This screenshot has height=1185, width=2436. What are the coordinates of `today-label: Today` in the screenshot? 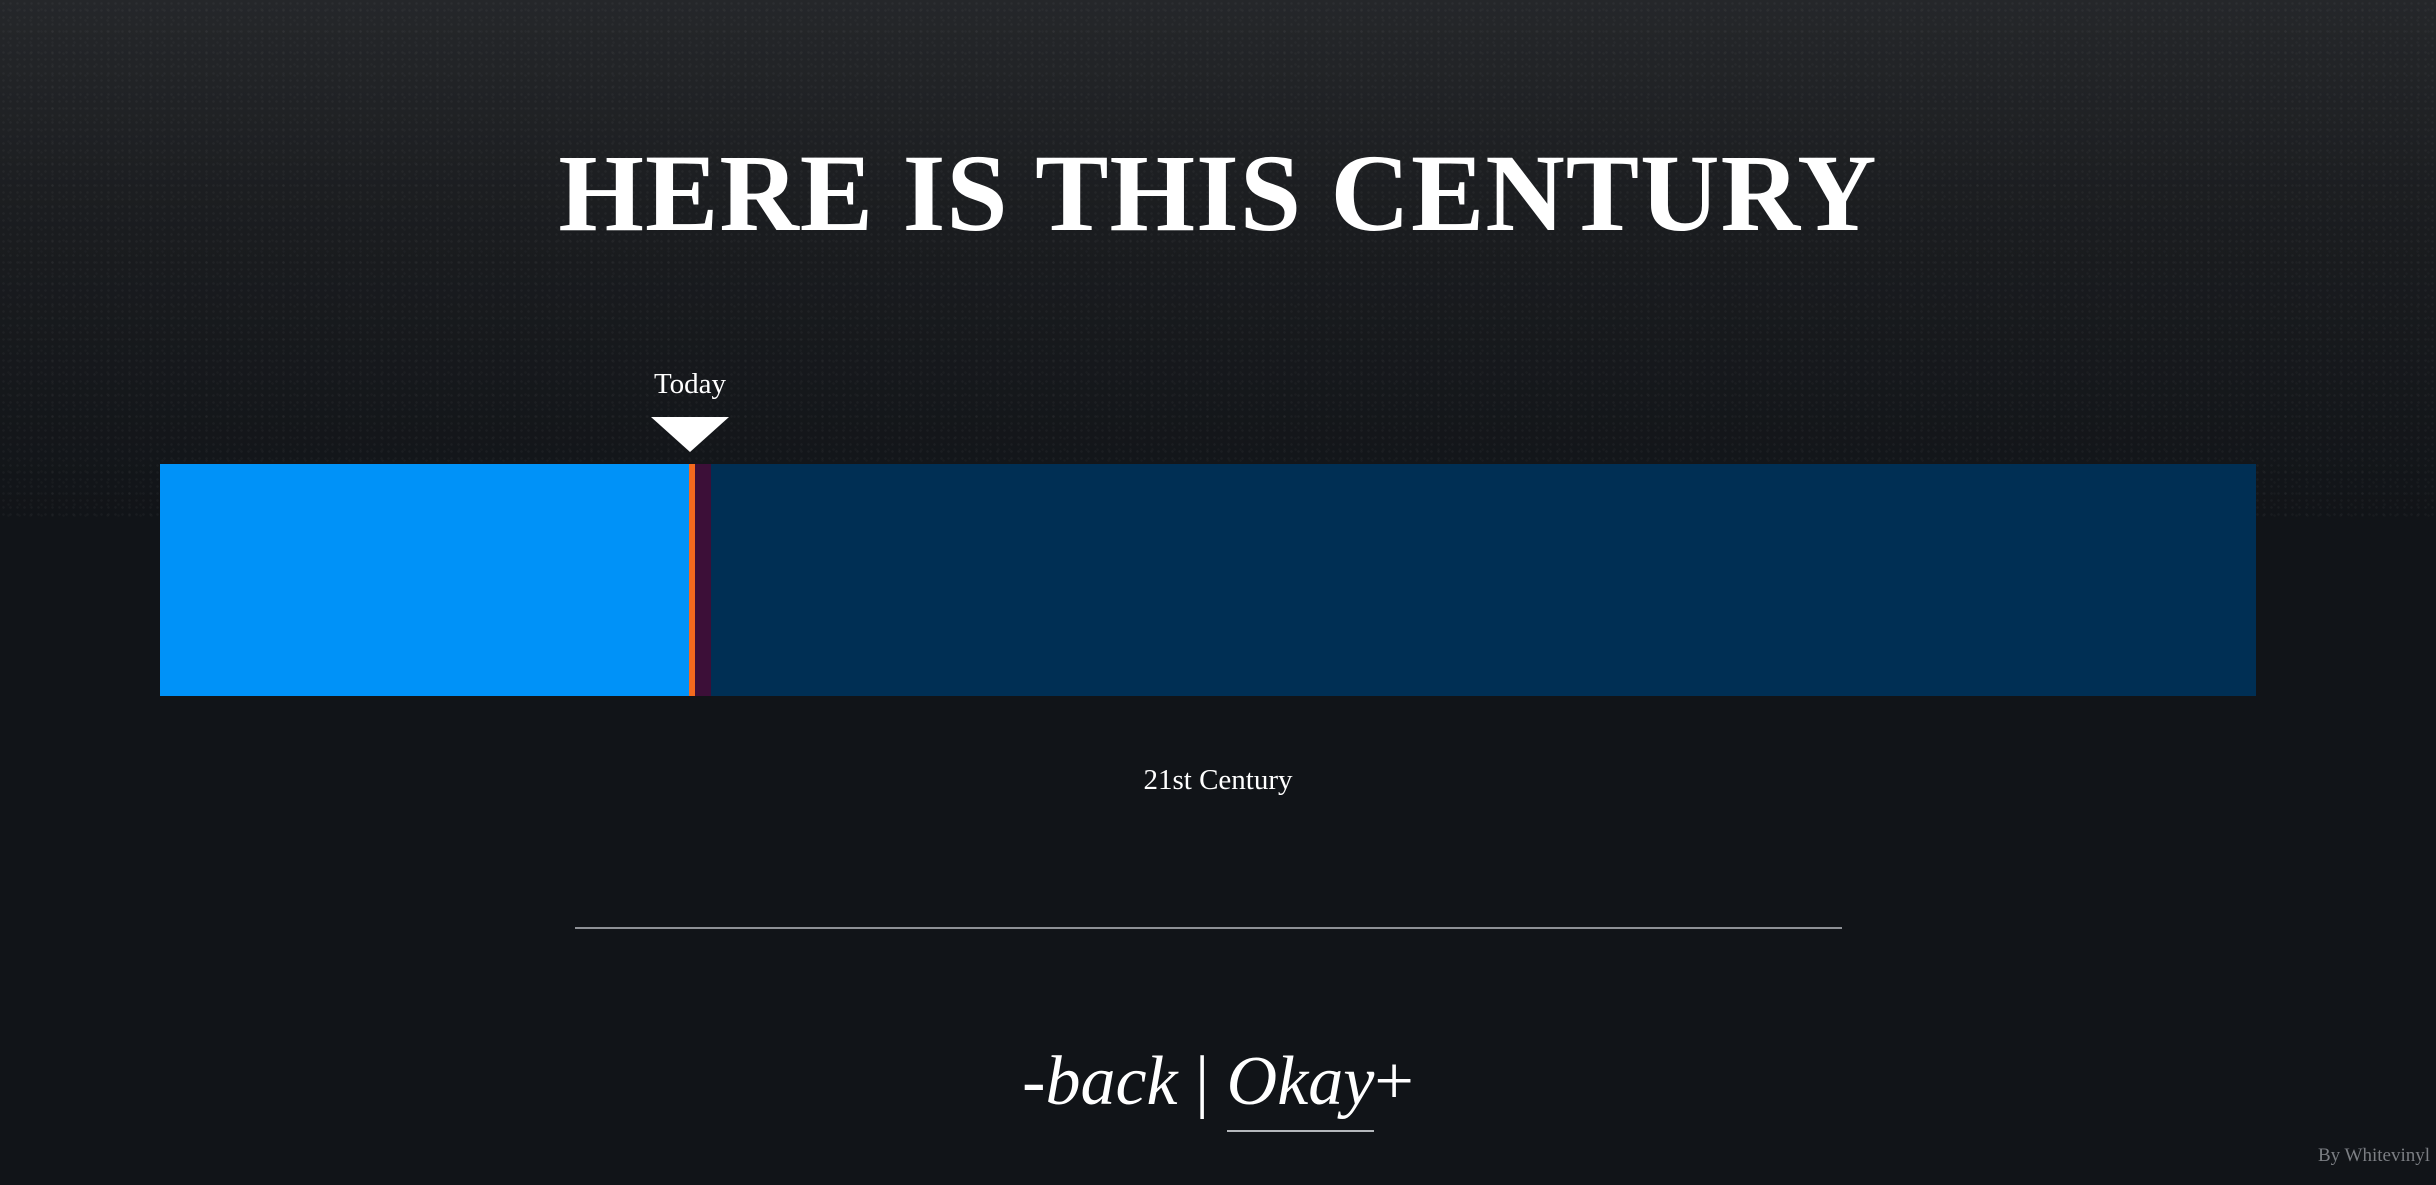 It's located at (690, 384).